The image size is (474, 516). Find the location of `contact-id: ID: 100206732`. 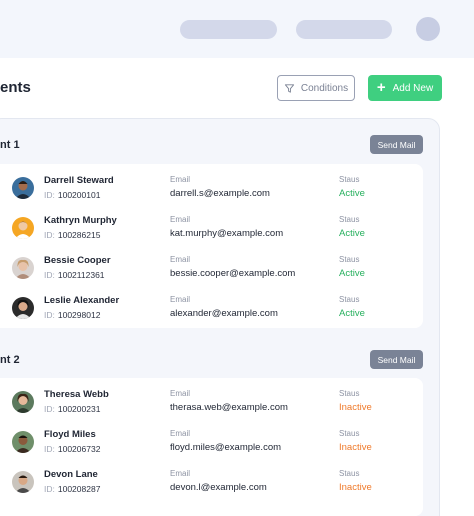

contact-id: ID: 100206732 is located at coordinates (72, 449).